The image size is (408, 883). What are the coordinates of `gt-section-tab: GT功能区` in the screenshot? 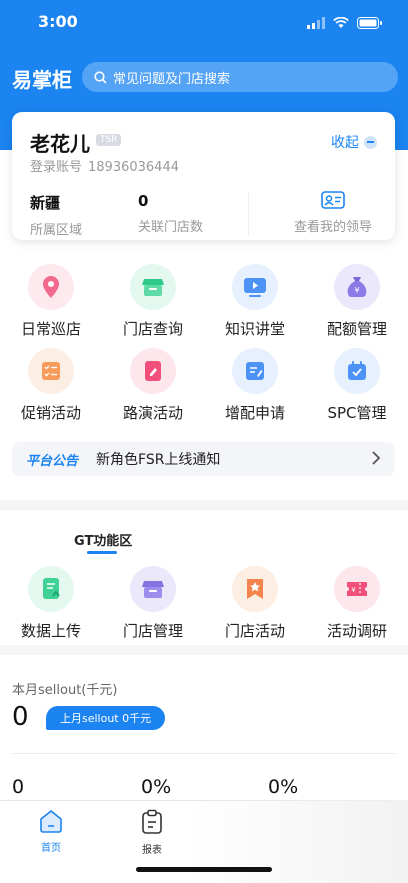 It's located at (103, 539).